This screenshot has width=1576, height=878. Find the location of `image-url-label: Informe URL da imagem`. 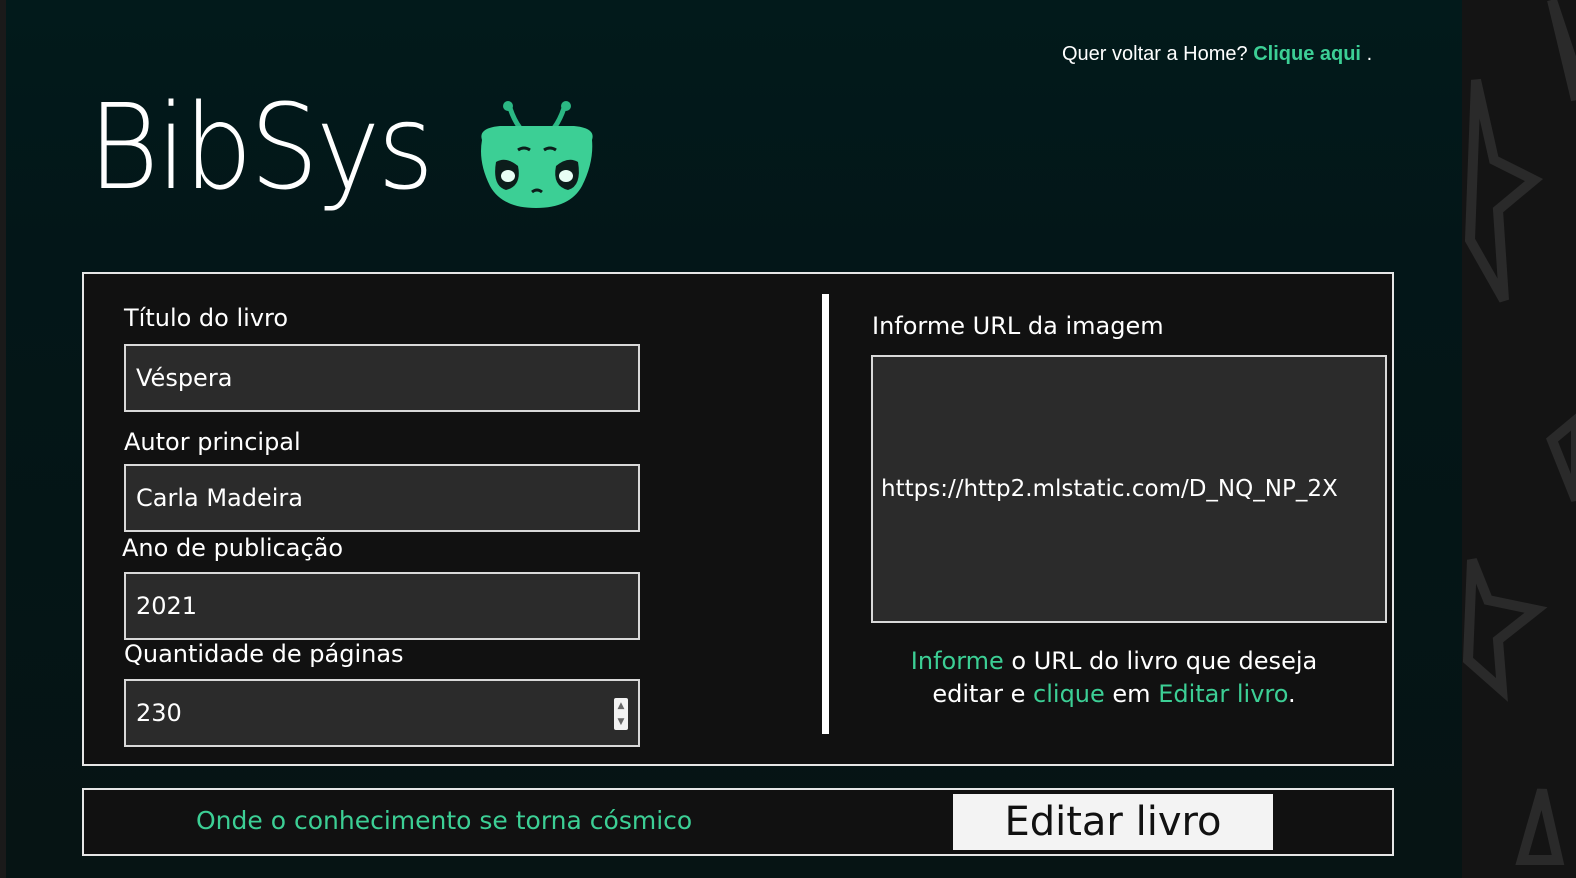

image-url-label: Informe URL da imagem is located at coordinates (1018, 326).